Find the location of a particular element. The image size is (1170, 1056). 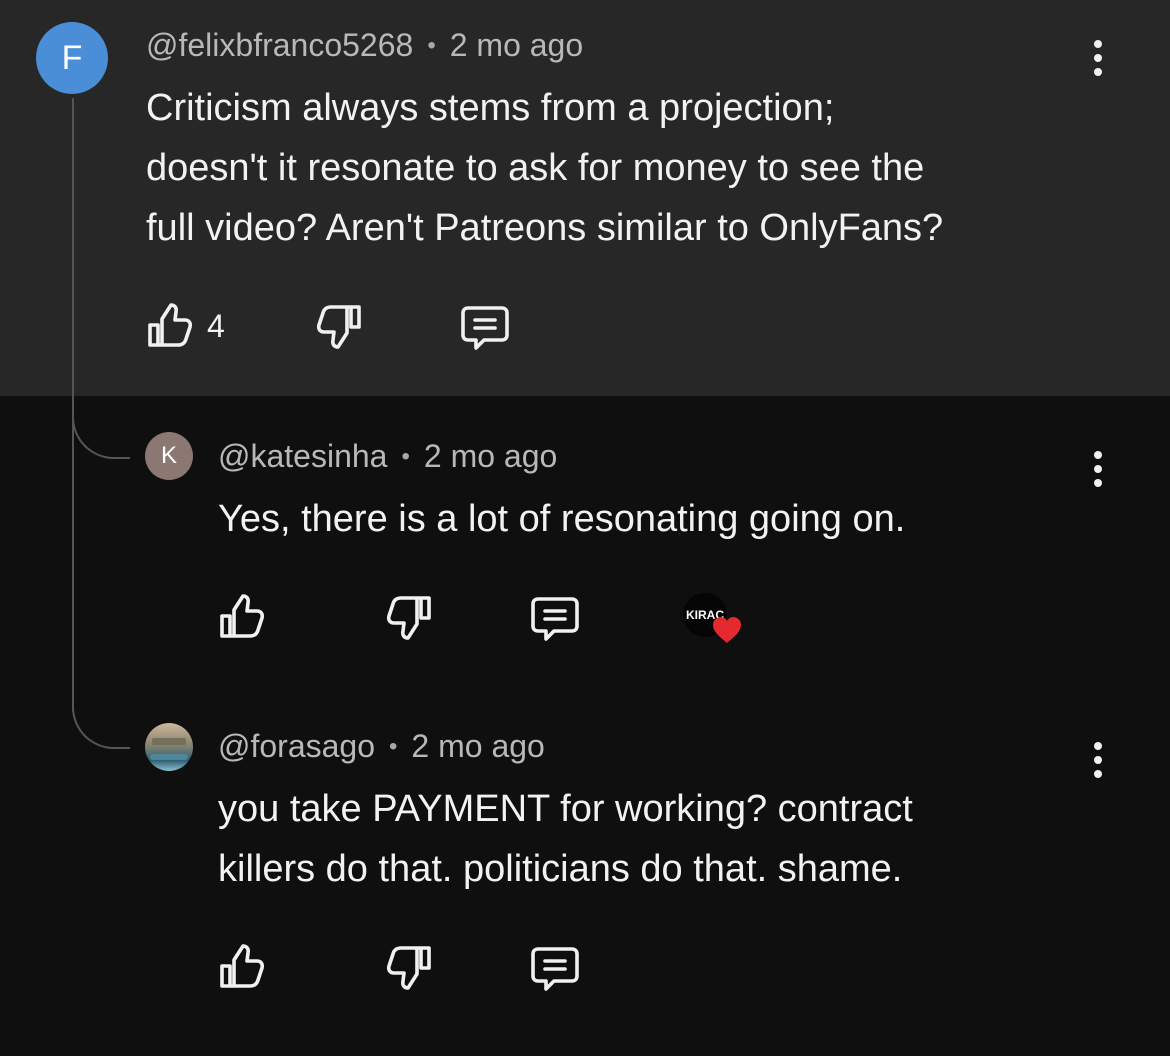

felix-reply-button is located at coordinates (485, 326).